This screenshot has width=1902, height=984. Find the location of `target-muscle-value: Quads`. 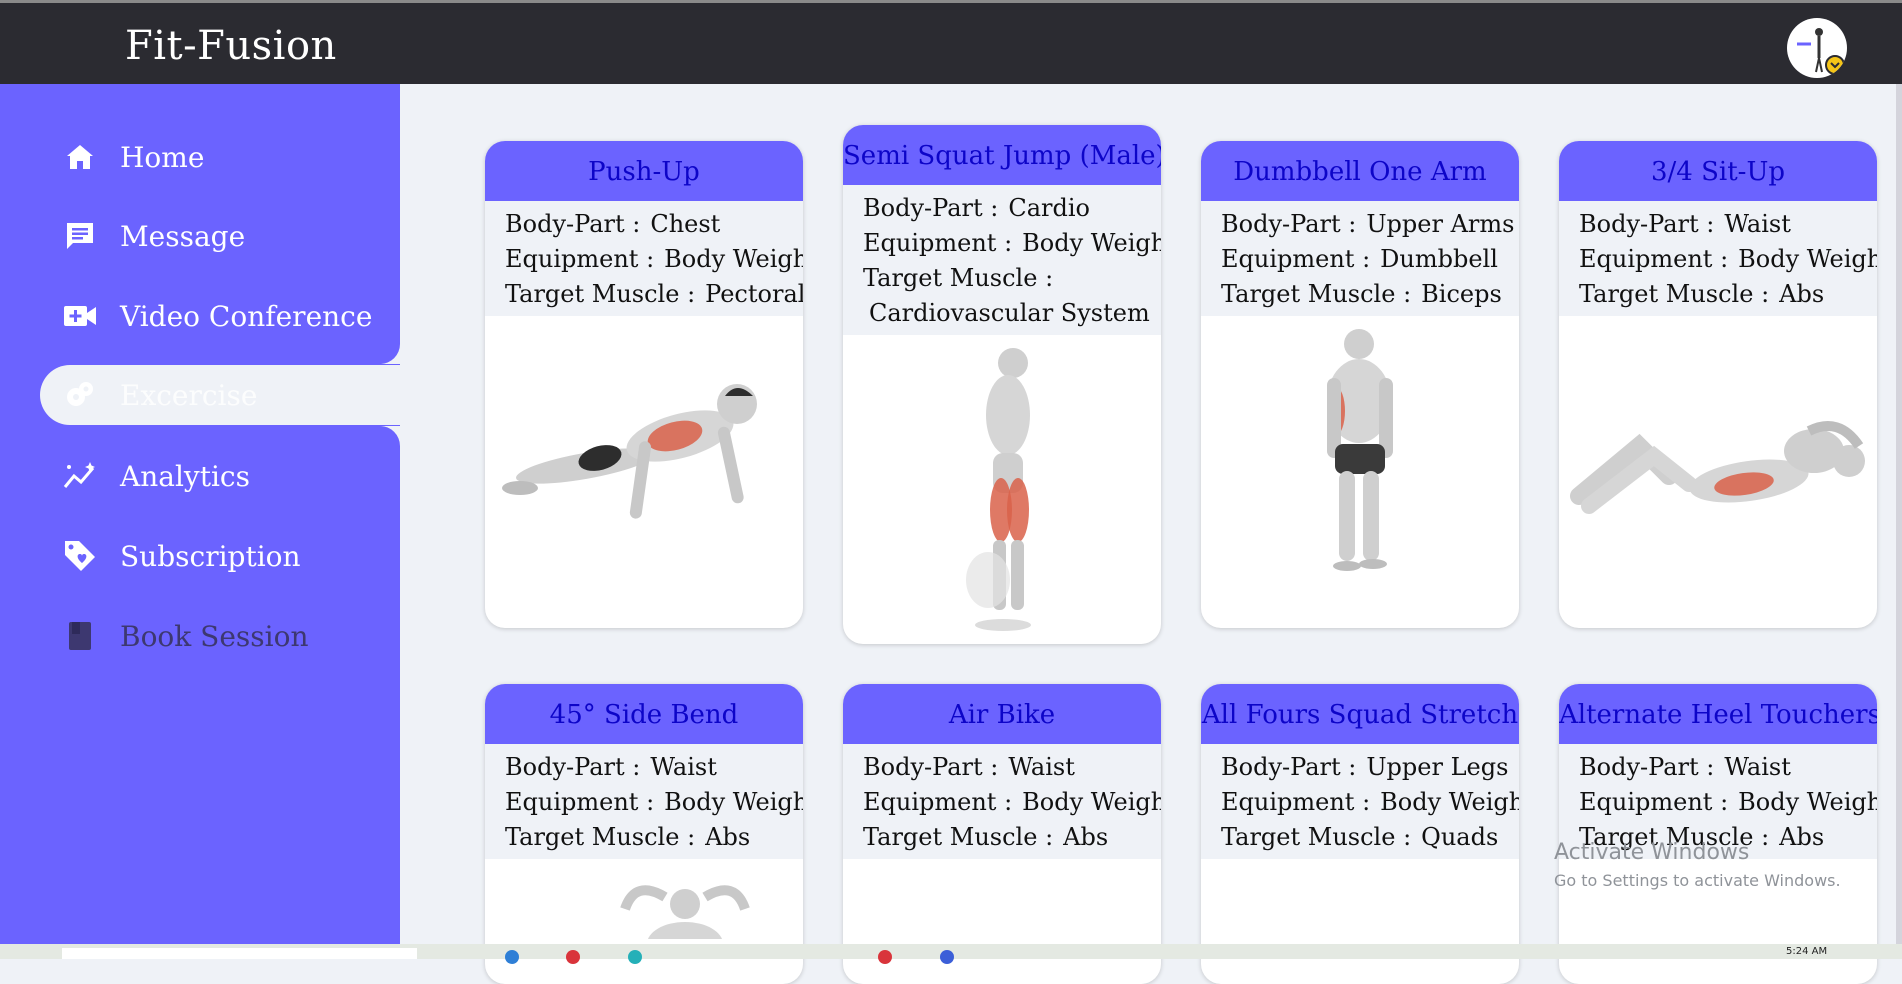

target-muscle-value: Quads is located at coordinates (1460, 837).